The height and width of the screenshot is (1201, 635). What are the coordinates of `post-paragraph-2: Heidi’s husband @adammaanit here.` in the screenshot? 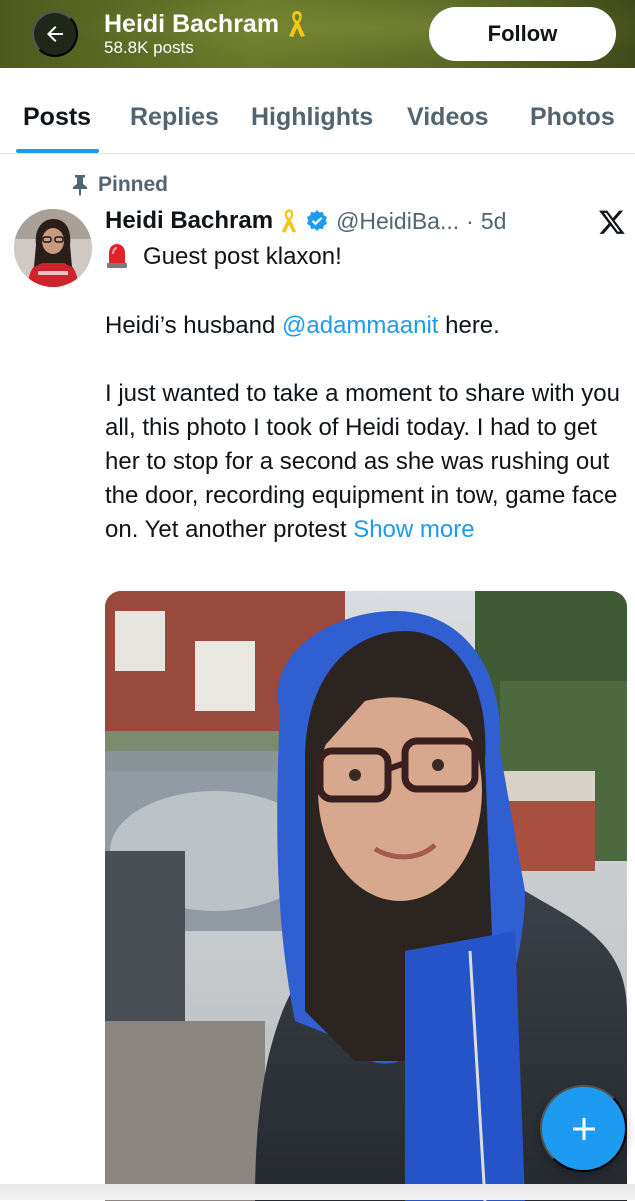 It's located at (367, 326).